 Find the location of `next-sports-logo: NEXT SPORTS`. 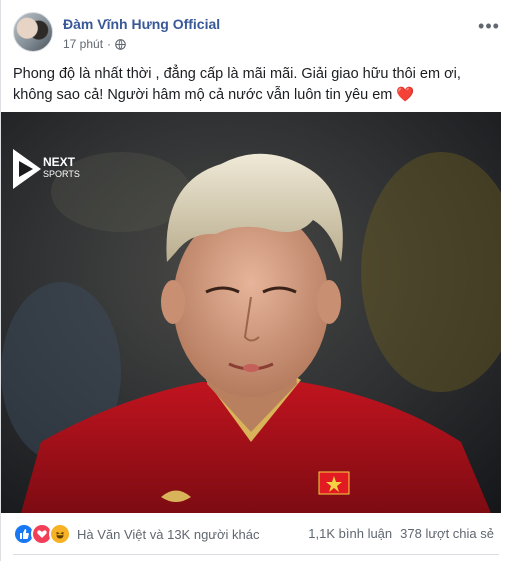

next-sports-logo: NEXT SPORTS is located at coordinates (48, 169).